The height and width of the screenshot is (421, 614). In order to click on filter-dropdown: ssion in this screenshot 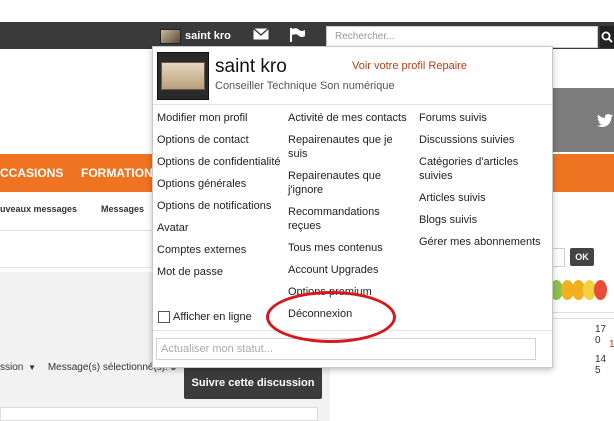, I will do `click(11, 367)`.